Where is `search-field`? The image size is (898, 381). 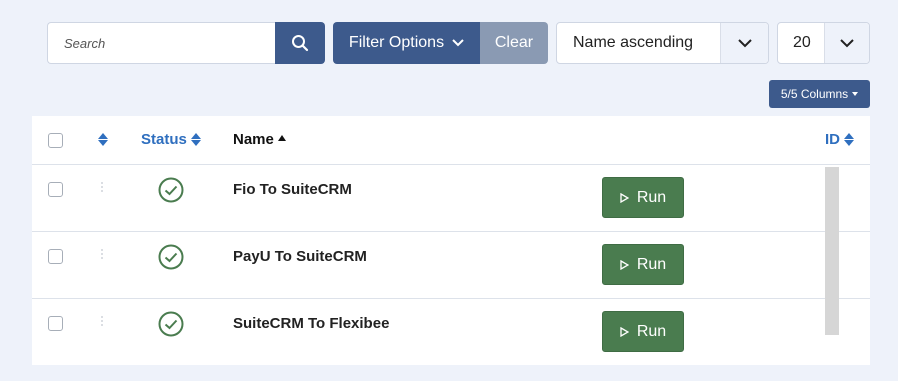 search-field is located at coordinates (161, 43).